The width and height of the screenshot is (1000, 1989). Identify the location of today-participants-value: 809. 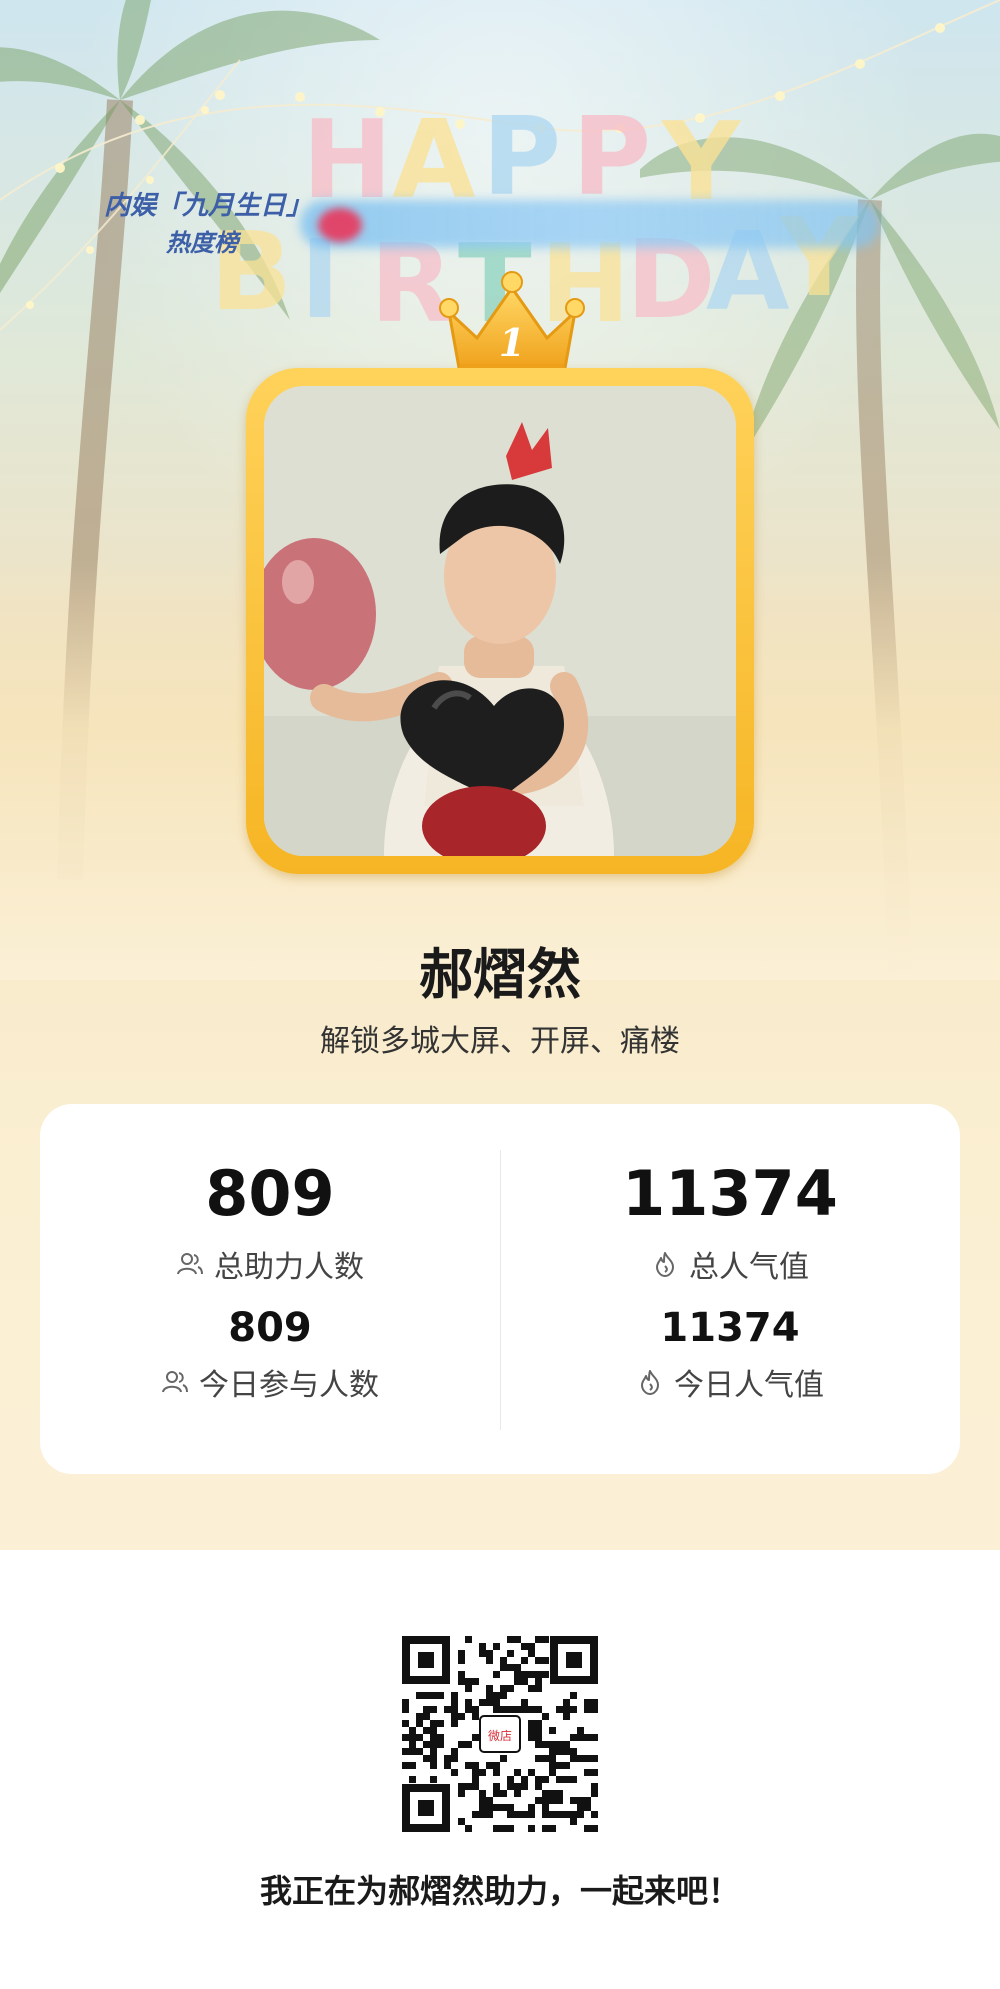
(270, 1328).